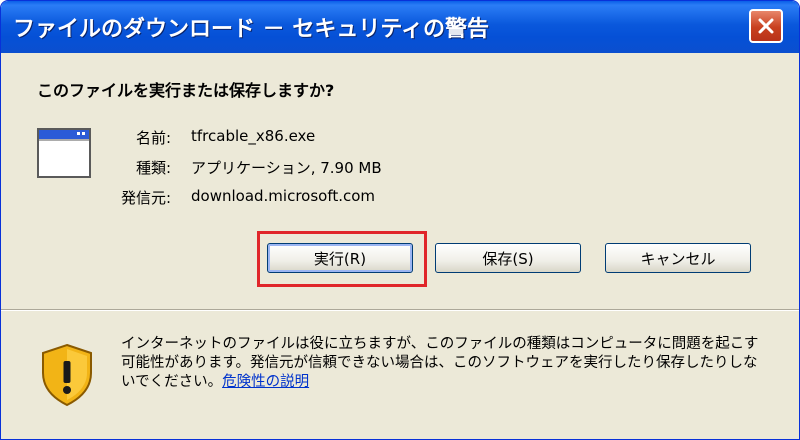  What do you see at coordinates (286, 168) in the screenshot?
I see `file-type-value: アプリケーション, 7.90 MB` at bounding box center [286, 168].